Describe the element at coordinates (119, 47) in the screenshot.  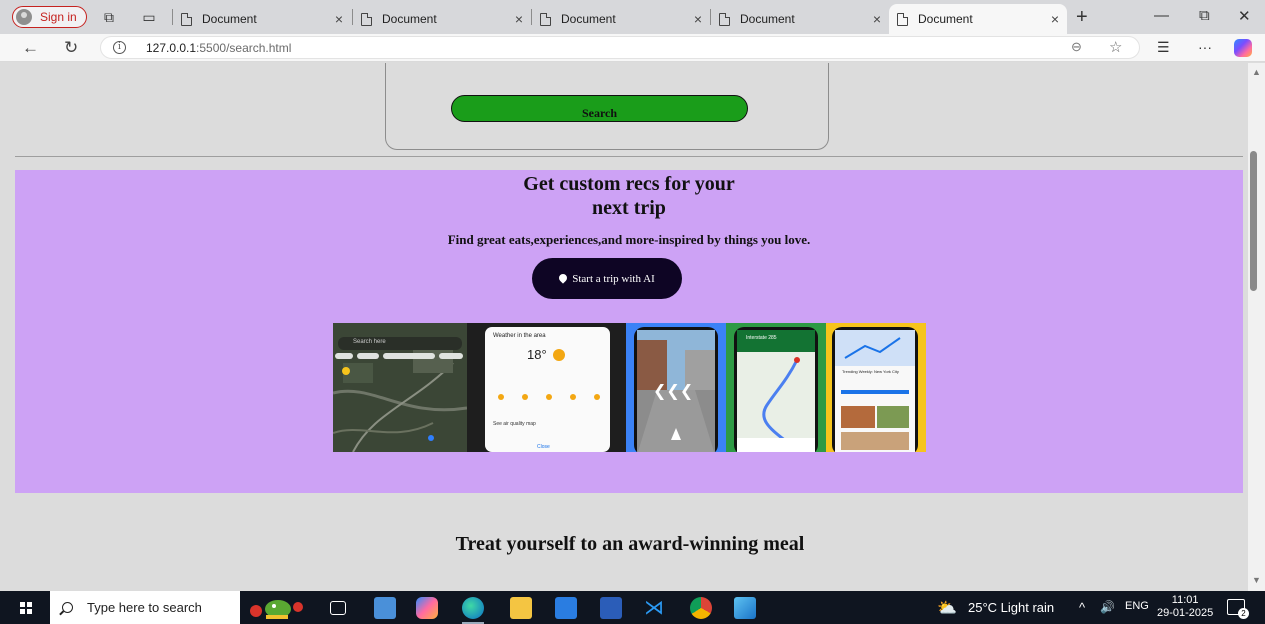
I see `site-info-icon: i` at that location.